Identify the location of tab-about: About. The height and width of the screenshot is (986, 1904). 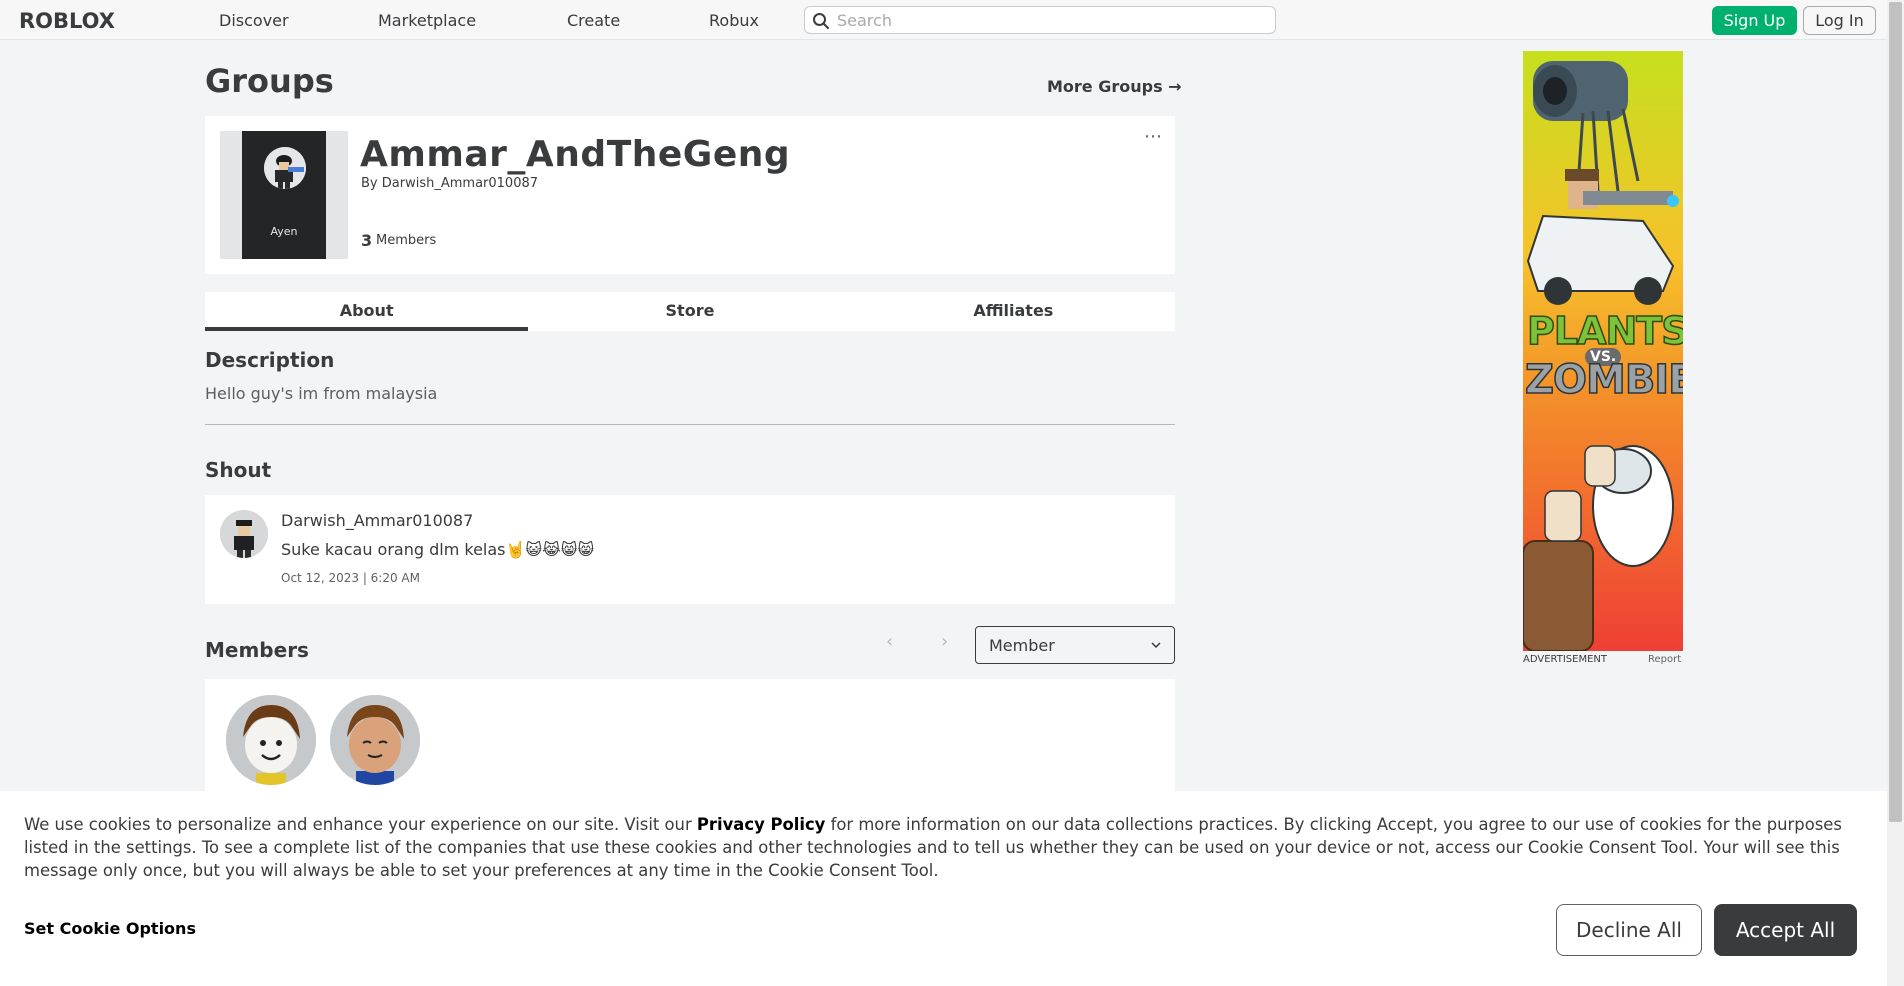
(367, 311).